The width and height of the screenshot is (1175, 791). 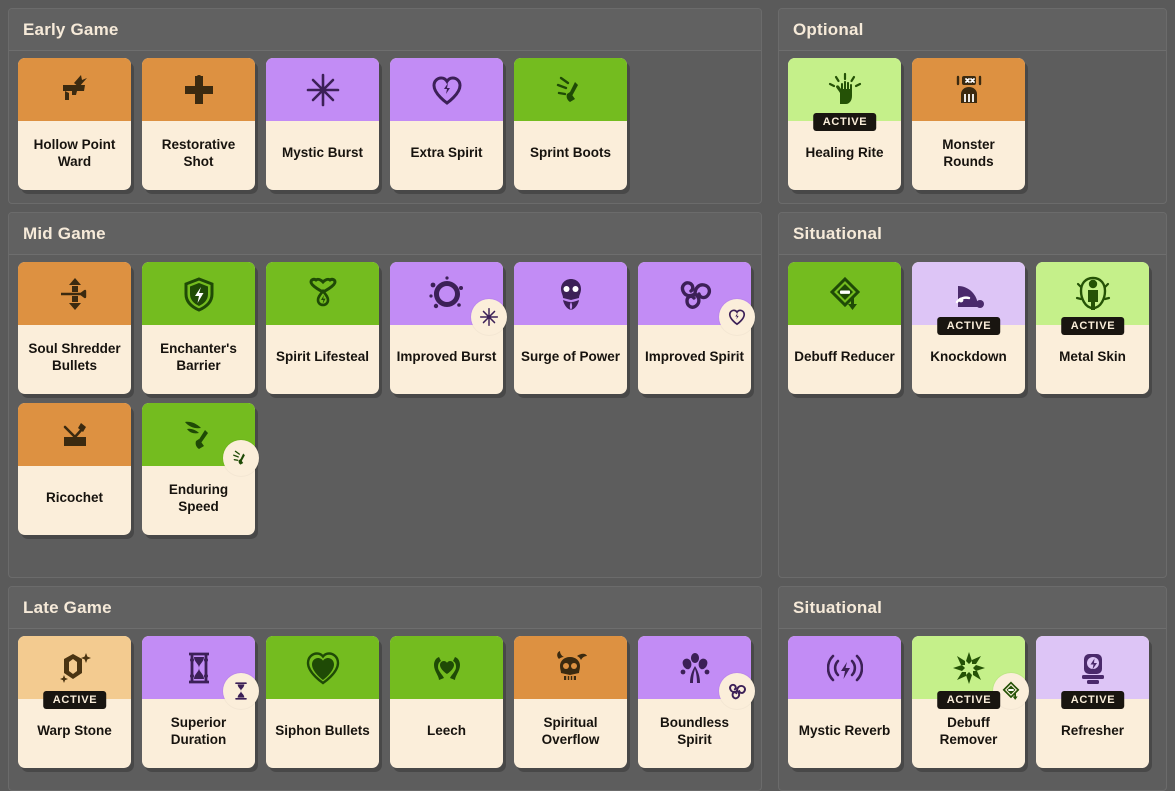 I want to click on item-card: Leech, so click(x=446, y=702).